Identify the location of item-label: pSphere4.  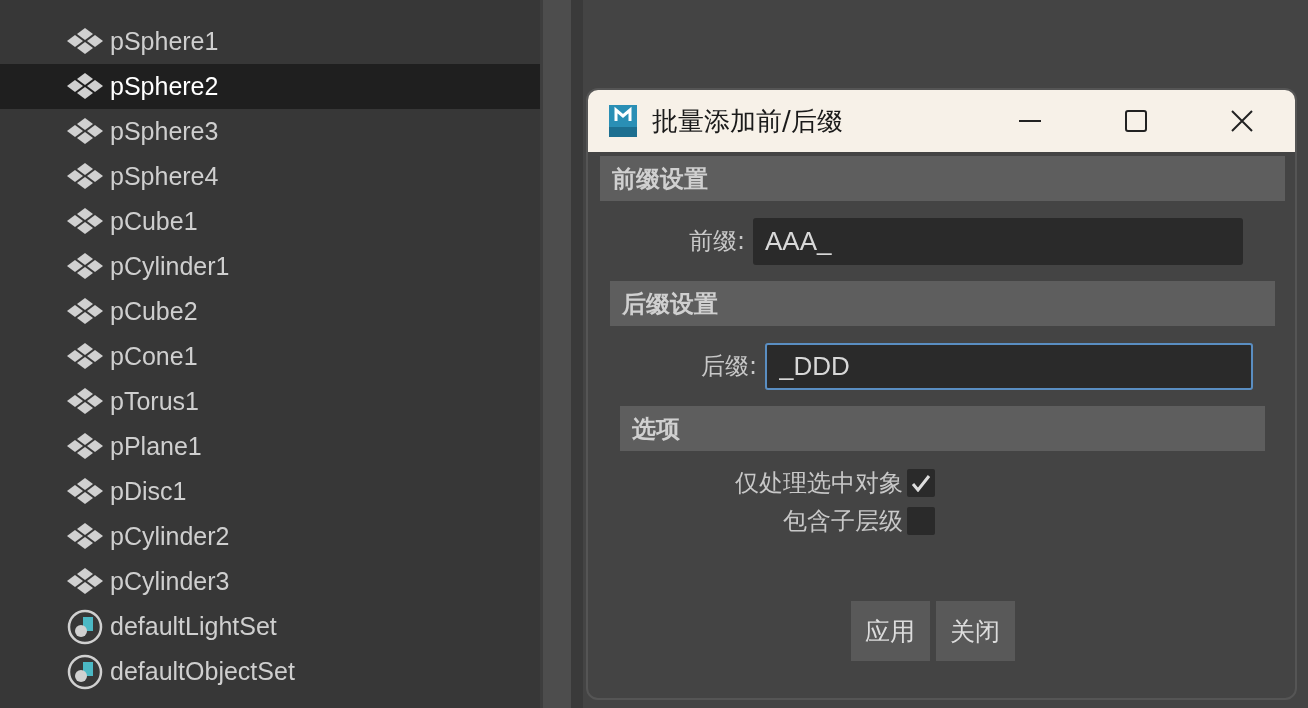
(164, 176).